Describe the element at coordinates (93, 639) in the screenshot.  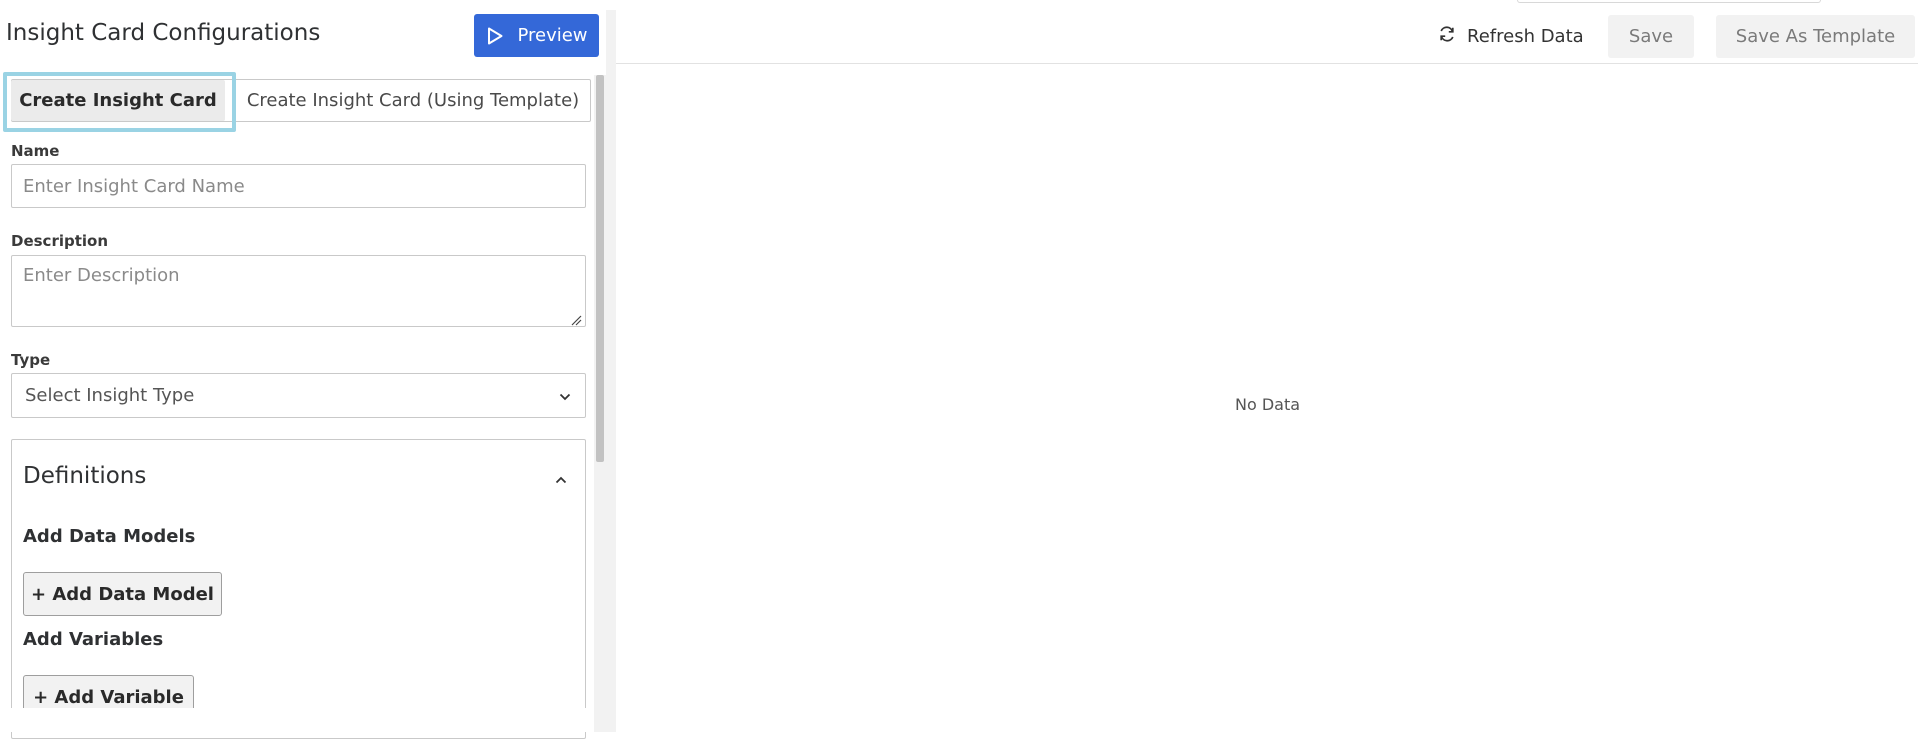
I see `variables-heading: Add Variables` at that location.